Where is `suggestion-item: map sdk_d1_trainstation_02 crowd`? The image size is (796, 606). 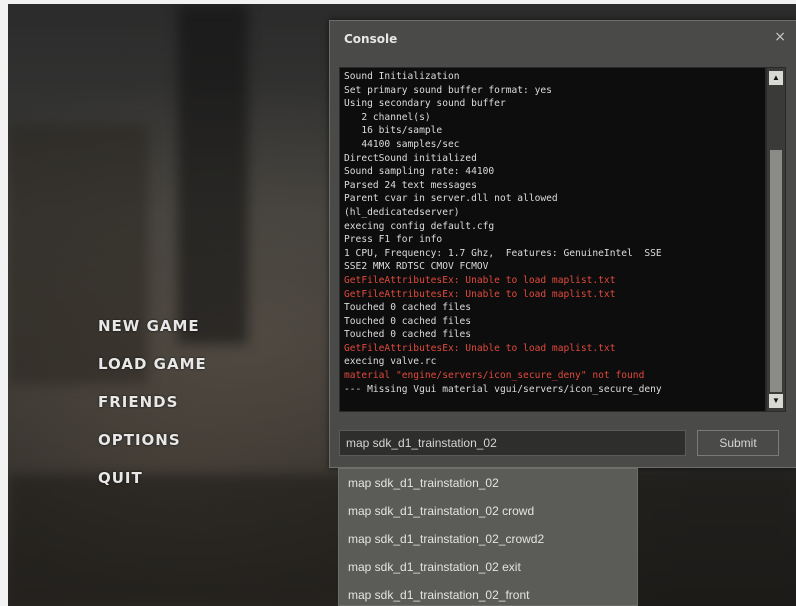
suggestion-item: map sdk_d1_trainstation_02 crowd is located at coordinates (488, 511).